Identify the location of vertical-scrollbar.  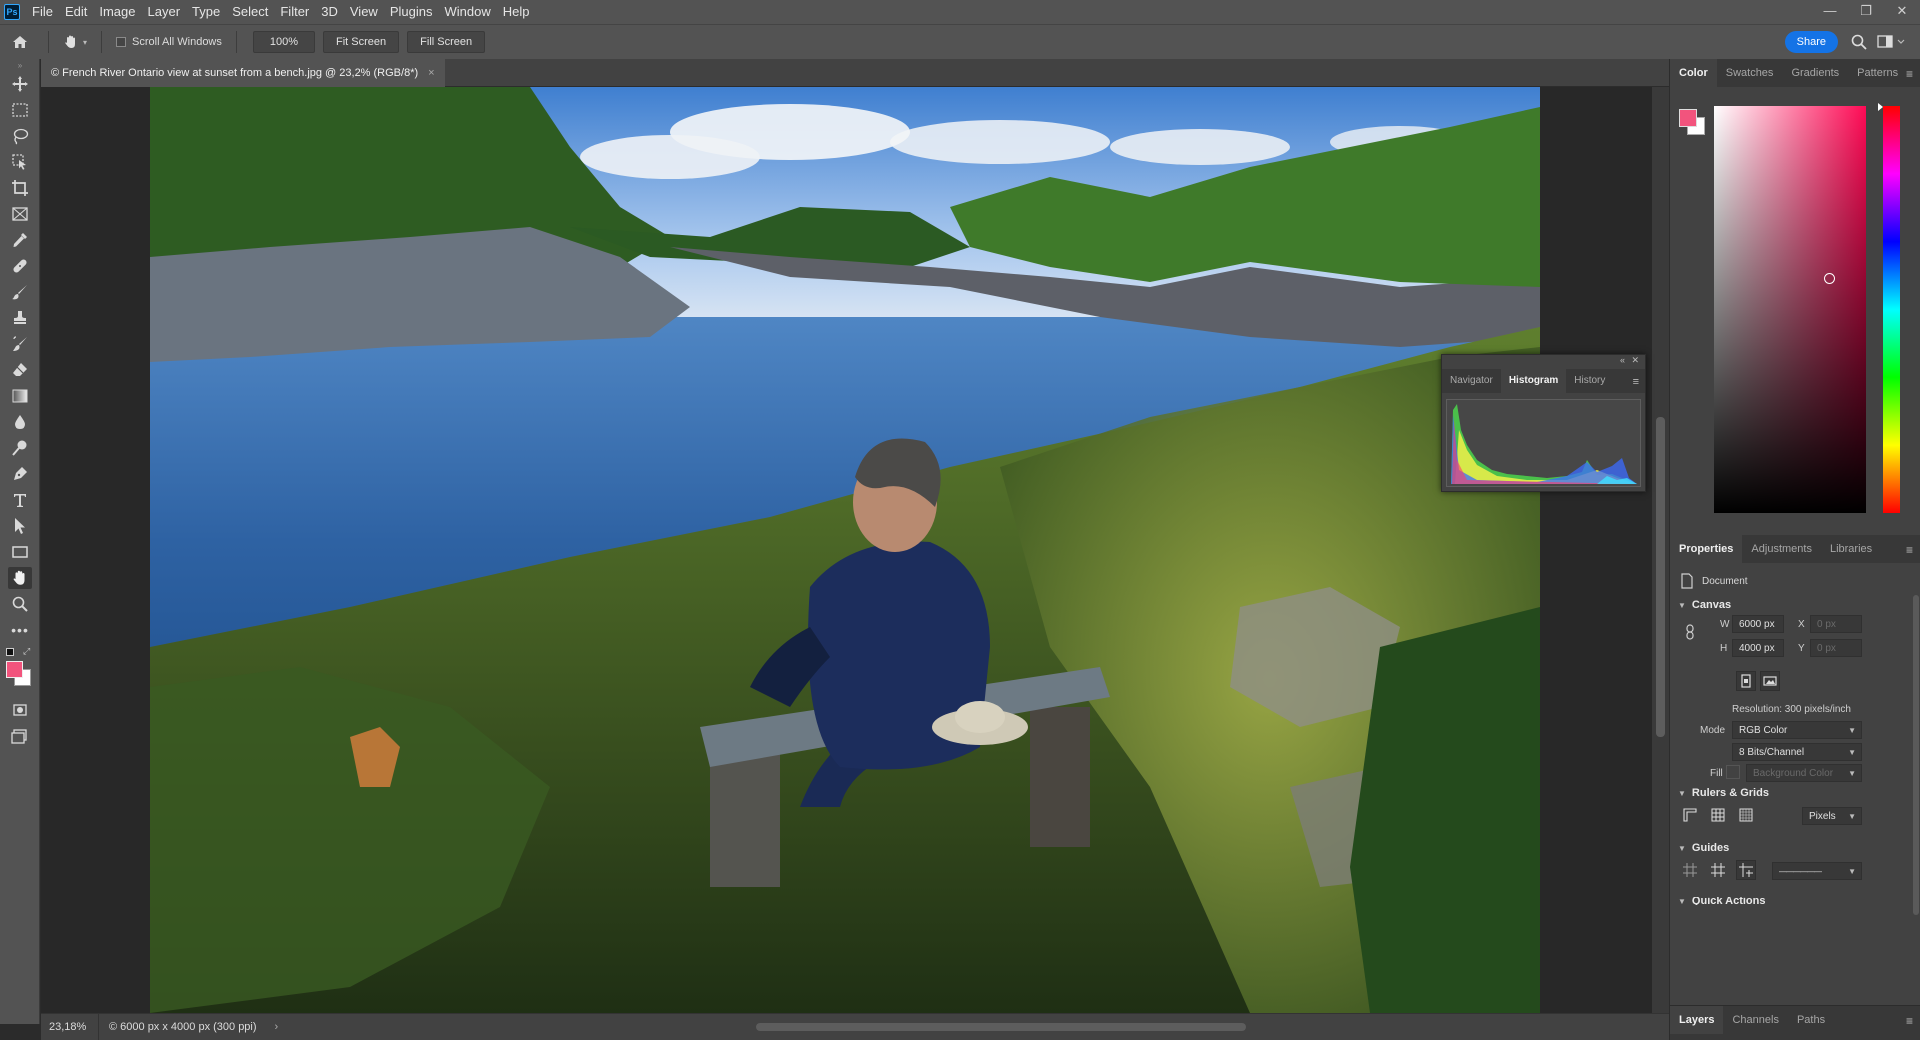
(1660, 550).